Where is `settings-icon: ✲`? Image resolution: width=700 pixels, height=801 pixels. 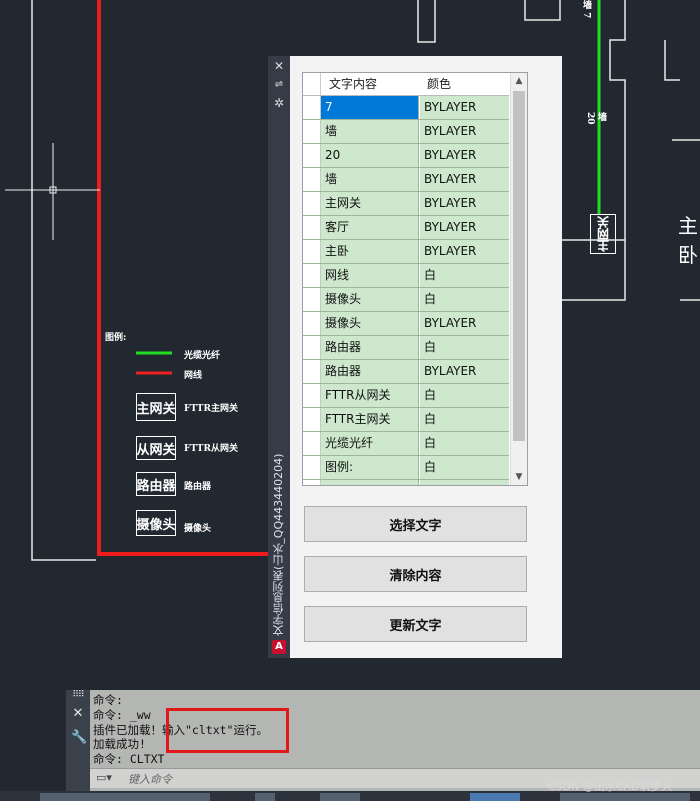 settings-icon: ✲ is located at coordinates (279, 103).